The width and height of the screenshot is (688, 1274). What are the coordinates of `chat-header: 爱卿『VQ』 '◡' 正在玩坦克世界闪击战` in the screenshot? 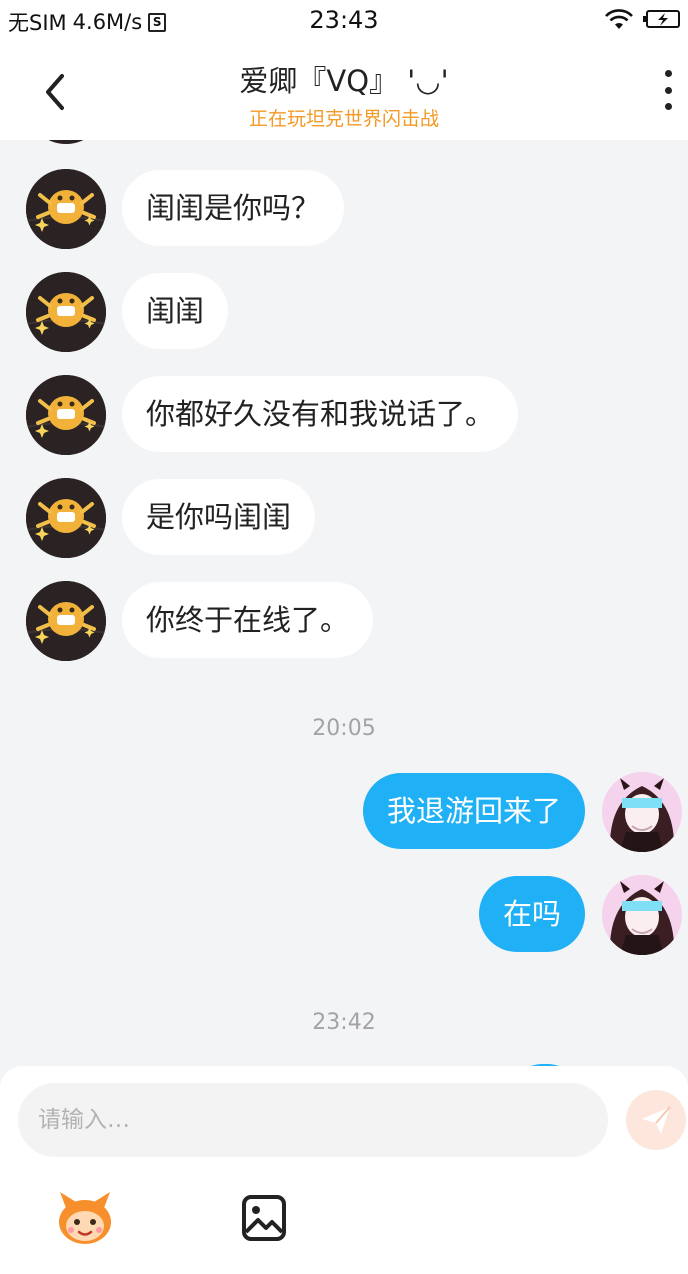 It's located at (344, 90).